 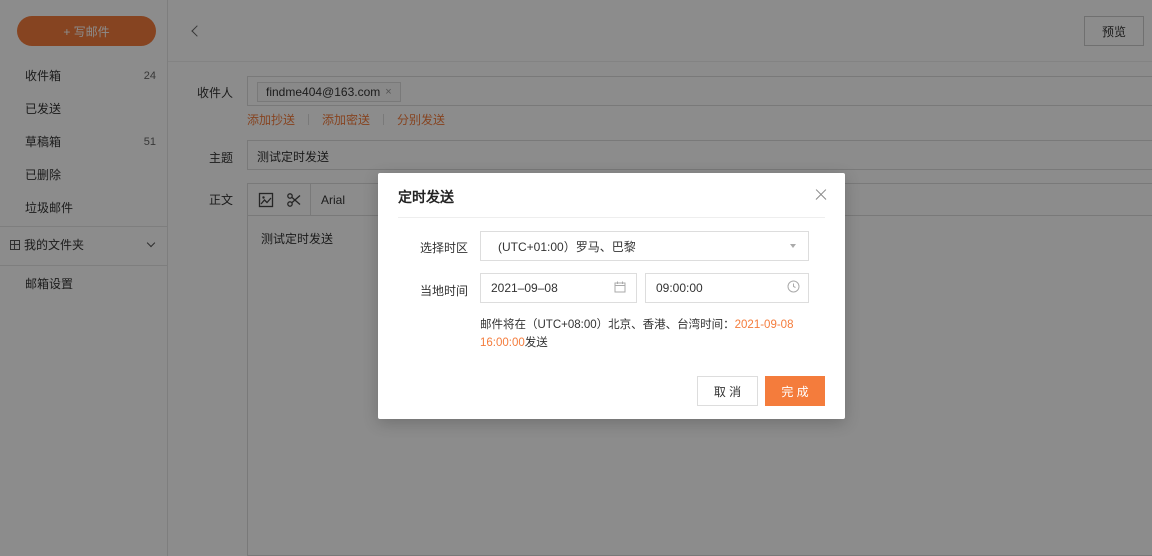 What do you see at coordinates (536, 343) in the screenshot?
I see `info-suffix: 发送` at bounding box center [536, 343].